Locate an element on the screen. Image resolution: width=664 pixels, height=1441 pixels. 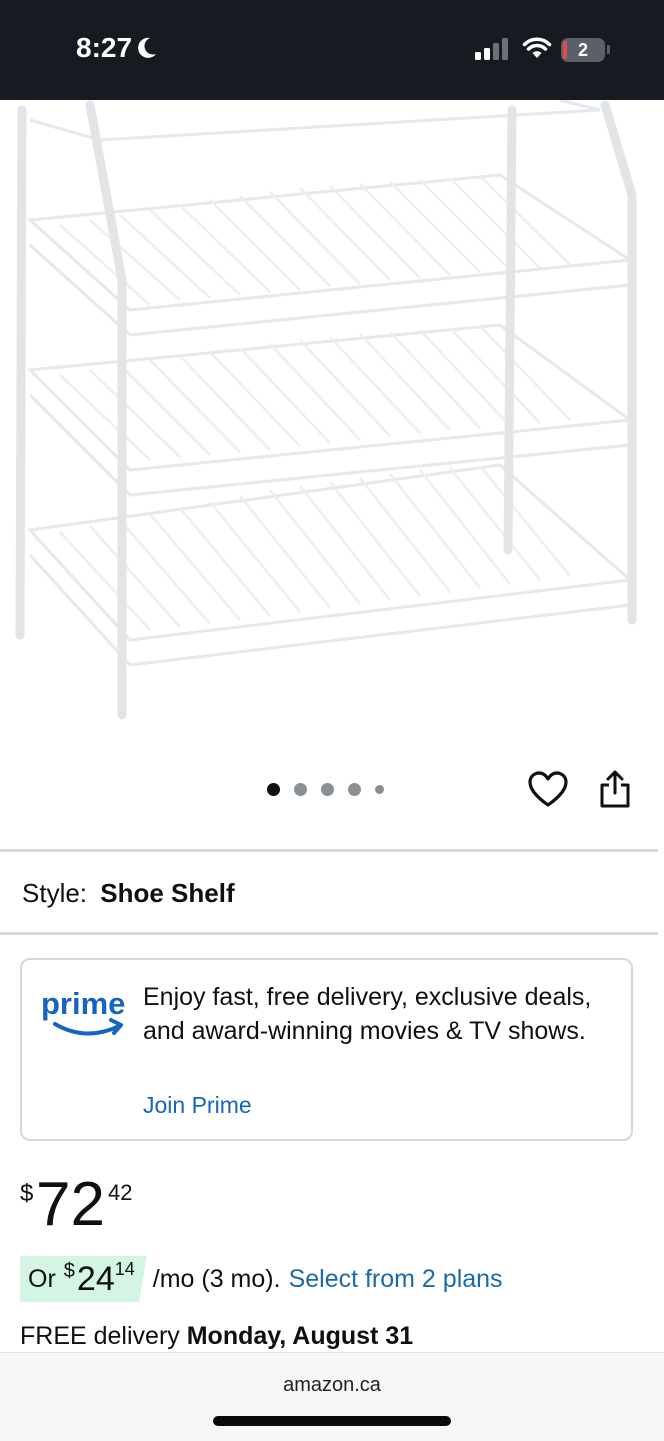
battery-cap is located at coordinates (608, 49).